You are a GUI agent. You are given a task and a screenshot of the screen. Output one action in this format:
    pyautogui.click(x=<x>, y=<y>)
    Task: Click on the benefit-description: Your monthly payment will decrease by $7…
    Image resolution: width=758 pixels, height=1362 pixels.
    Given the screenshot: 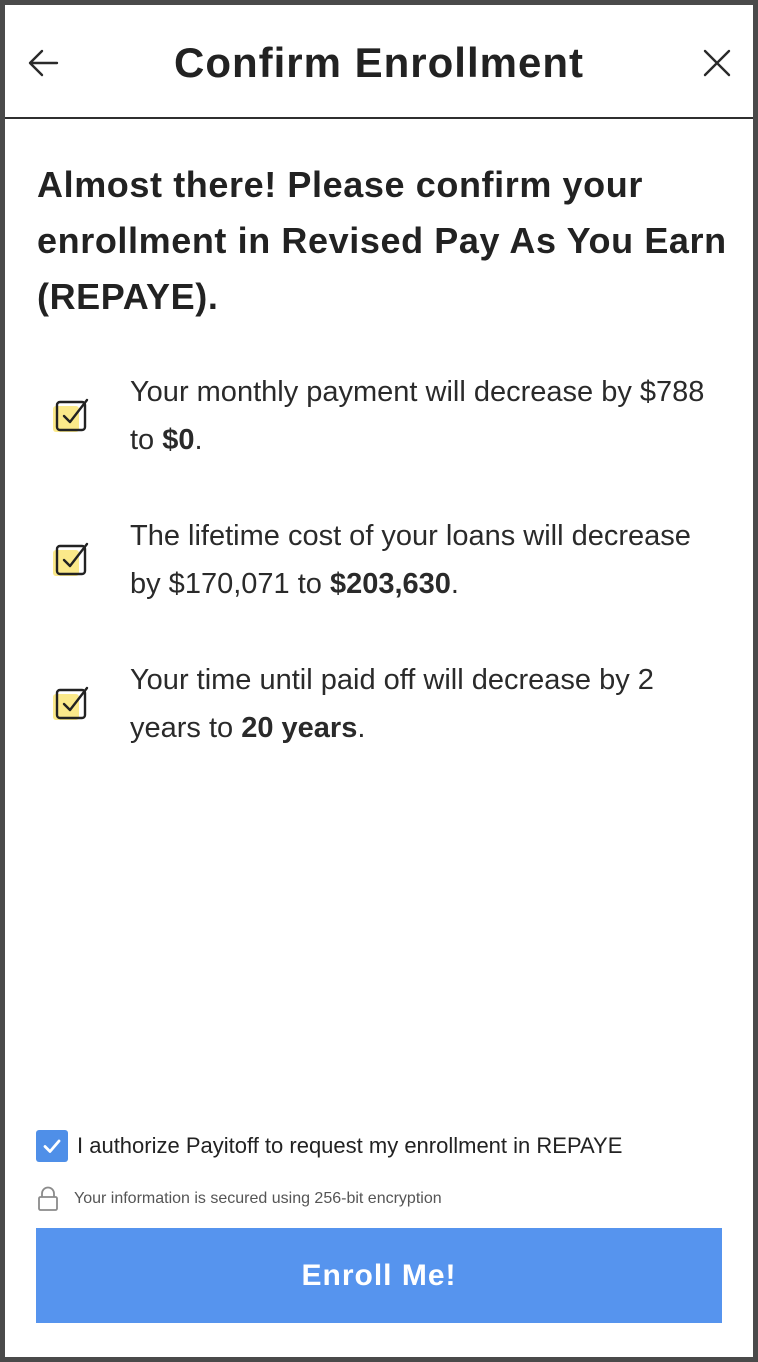 What is the action you would take?
    pyautogui.click(x=417, y=416)
    